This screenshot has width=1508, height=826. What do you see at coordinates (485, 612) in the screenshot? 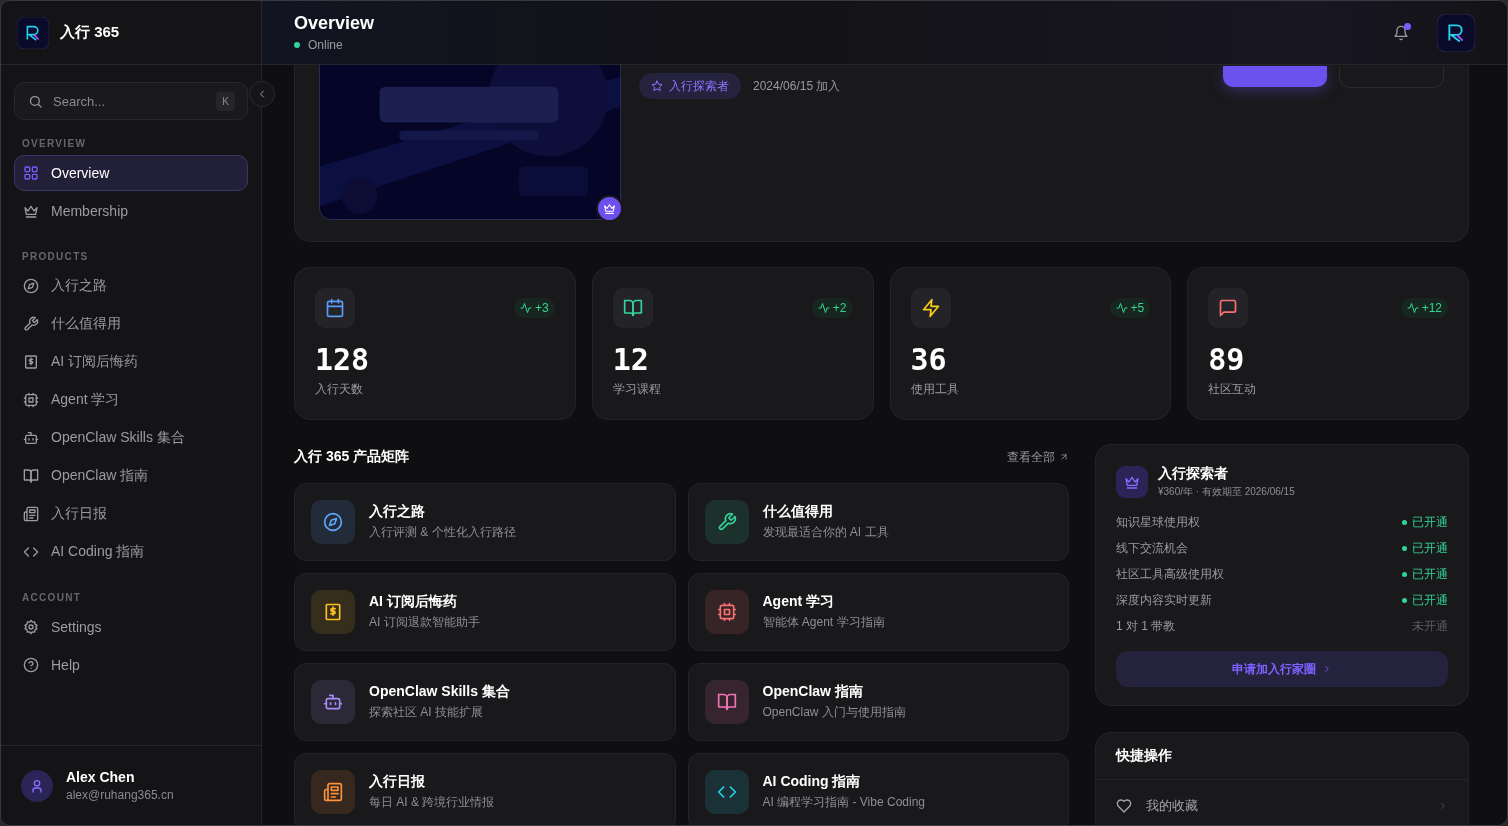
I see `product-card: AI 订阅后悔药 AI 订阅退款智能助手` at bounding box center [485, 612].